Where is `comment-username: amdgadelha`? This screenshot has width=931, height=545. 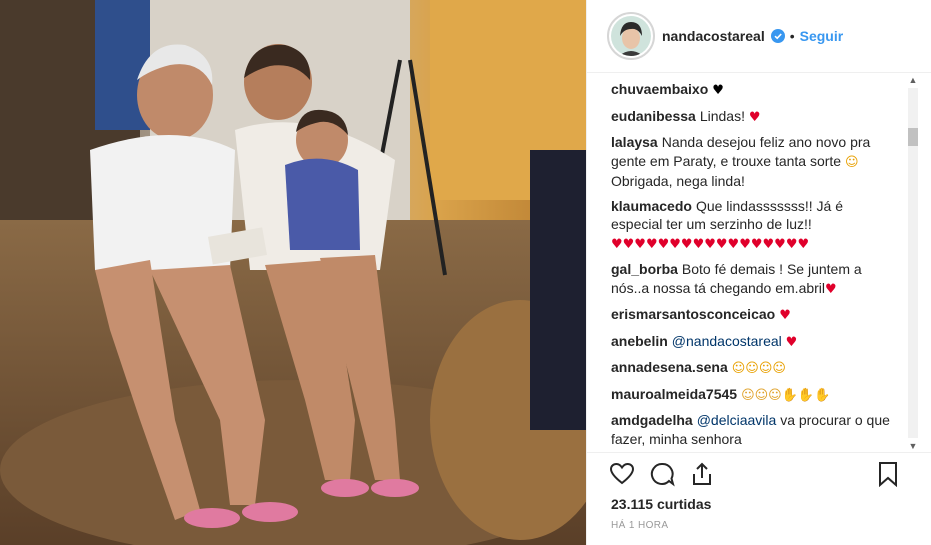
comment-username: amdgadelha is located at coordinates (652, 420).